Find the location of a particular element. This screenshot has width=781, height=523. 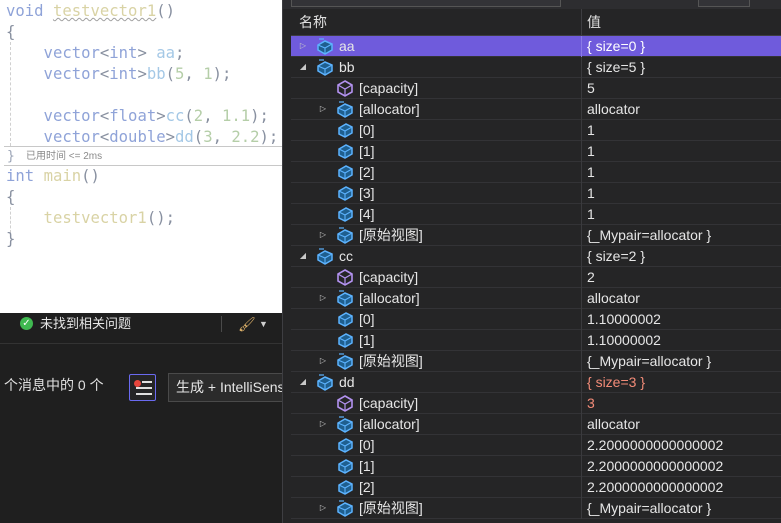

build-scope-dropdown: 生成 + IntelliSense is located at coordinates (228, 387).